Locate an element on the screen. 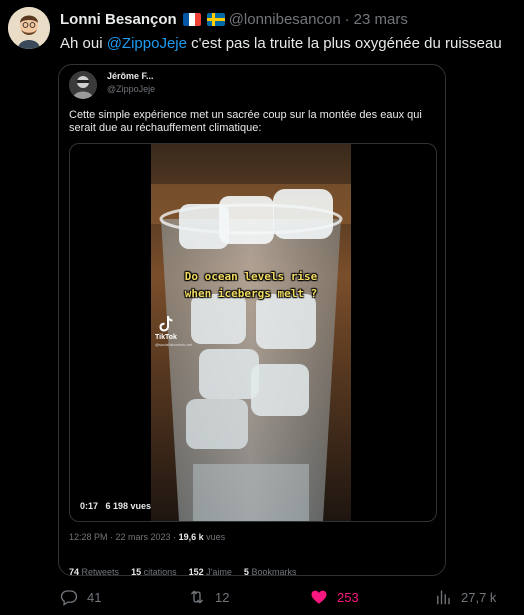 This screenshot has width=524, height=615. views-button: 27,7 k is located at coordinates (465, 597).